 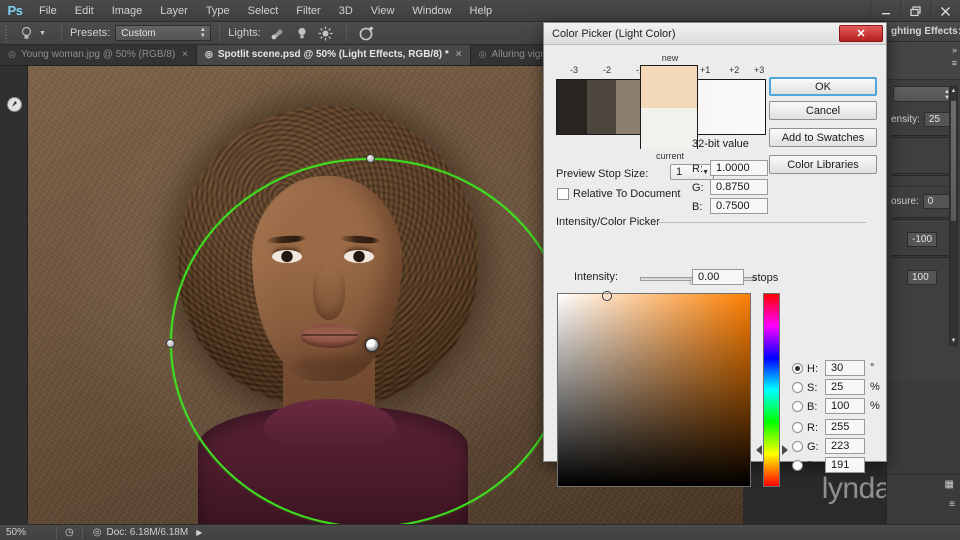 I want to click on exposure-swatch-plus2, so click(x=720, y=107).